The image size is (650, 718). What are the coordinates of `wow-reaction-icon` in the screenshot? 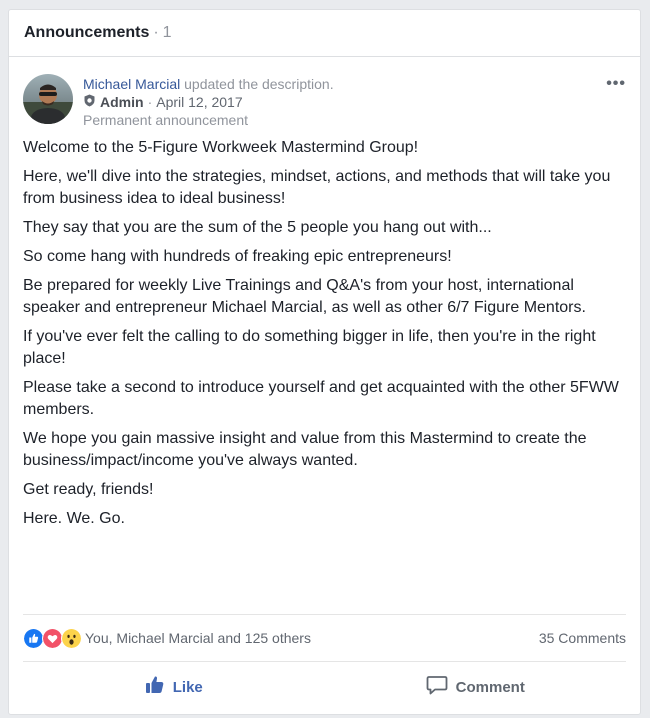 It's located at (71, 638).